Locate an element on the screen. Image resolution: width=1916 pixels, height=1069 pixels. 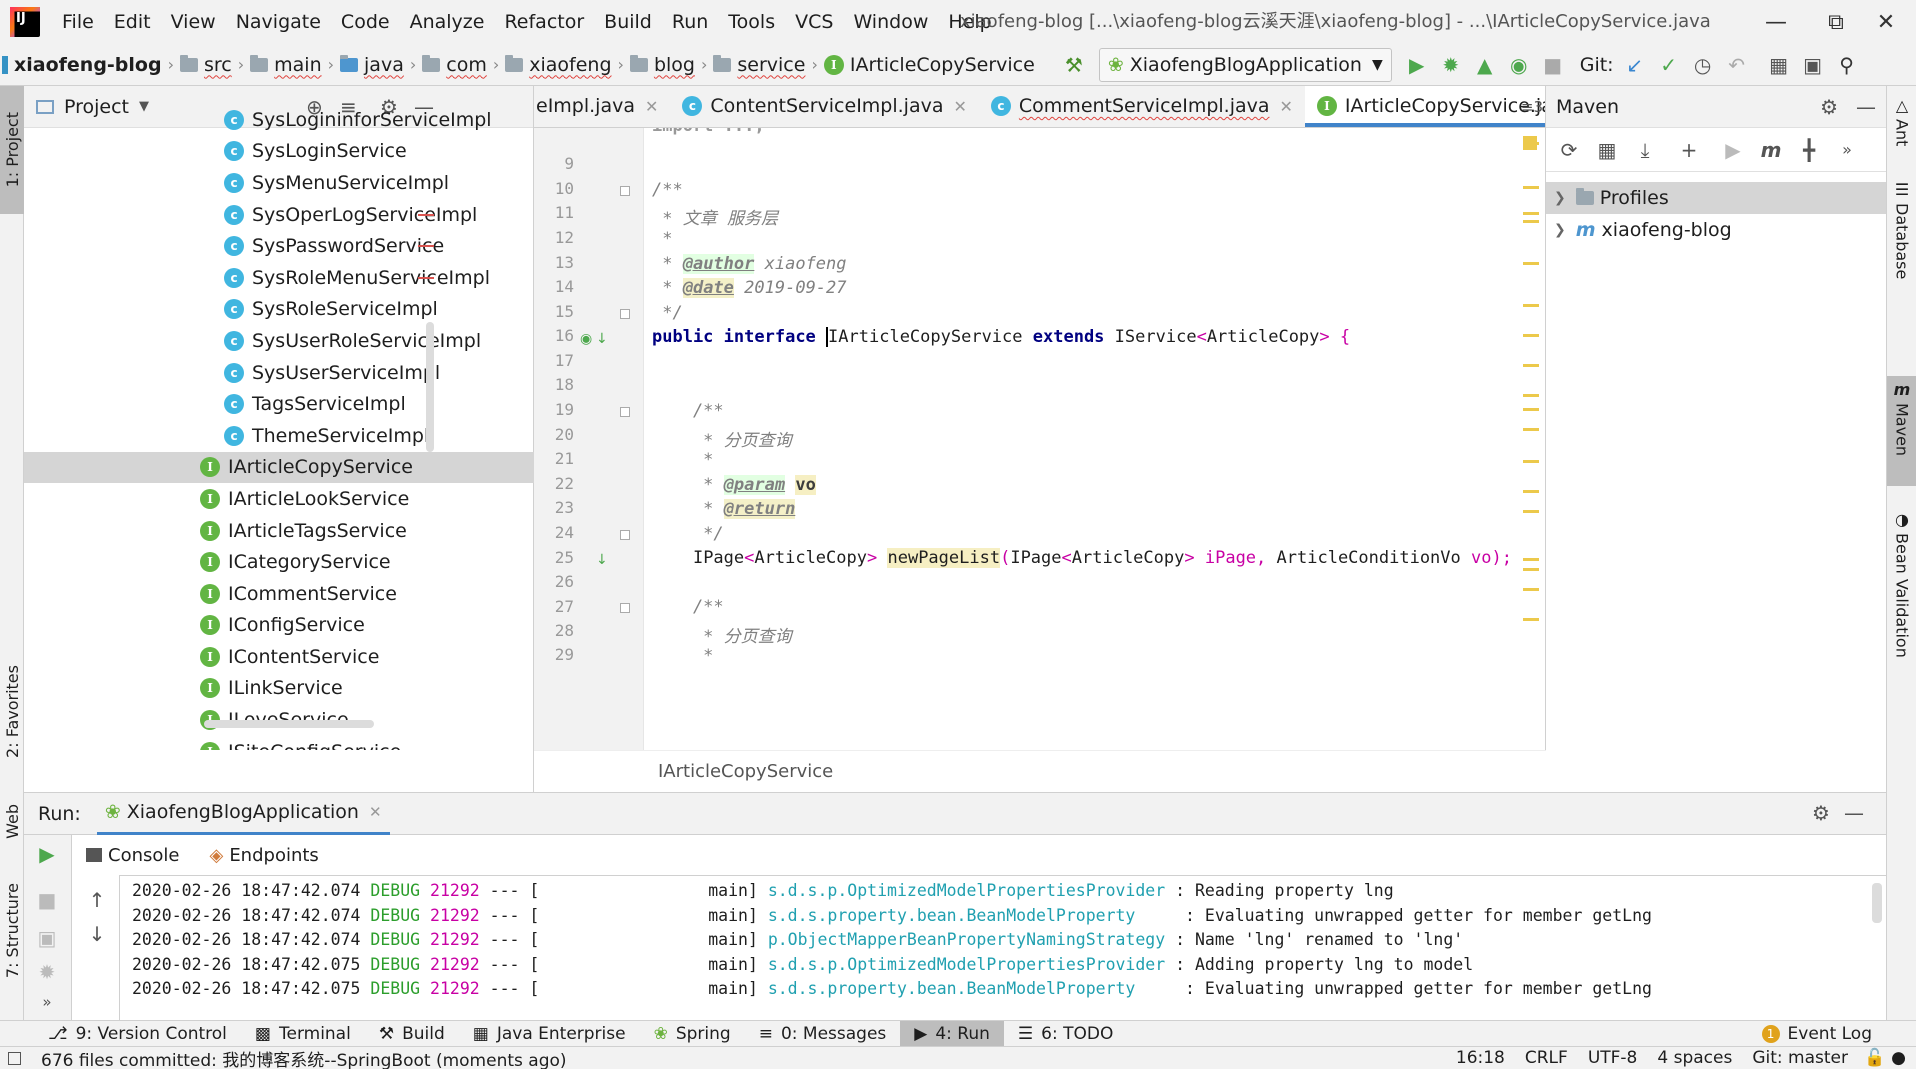
tree-item: I ICommentService is located at coordinates (279, 594).